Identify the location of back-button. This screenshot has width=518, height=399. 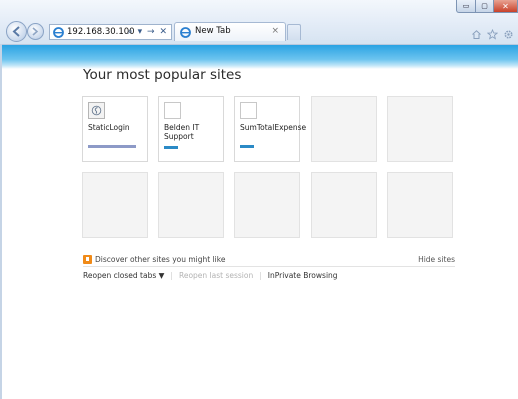
(16, 31).